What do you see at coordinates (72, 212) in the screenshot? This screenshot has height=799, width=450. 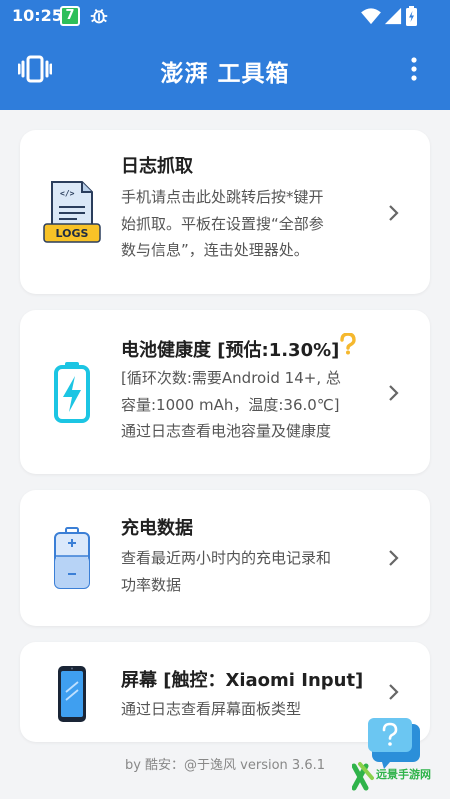 I see `logs-file-icon: </> LOGS` at bounding box center [72, 212].